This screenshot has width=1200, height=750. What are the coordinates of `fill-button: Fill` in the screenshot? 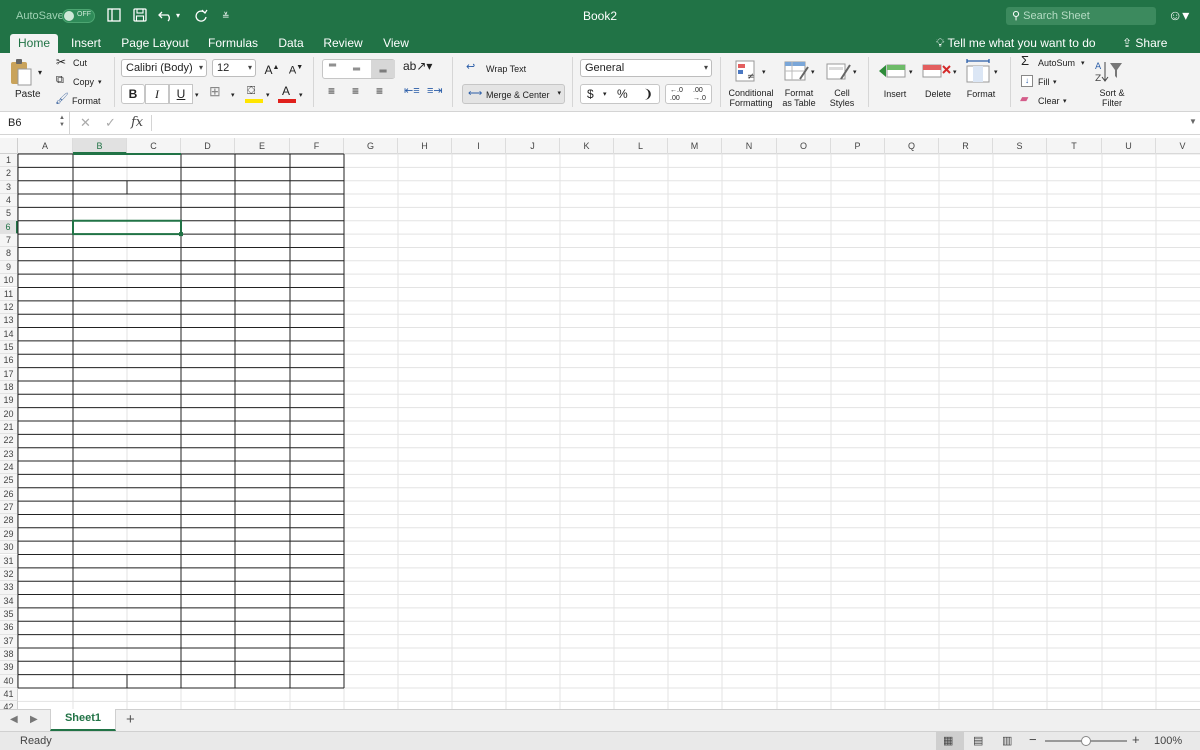 It's located at (1044, 82).